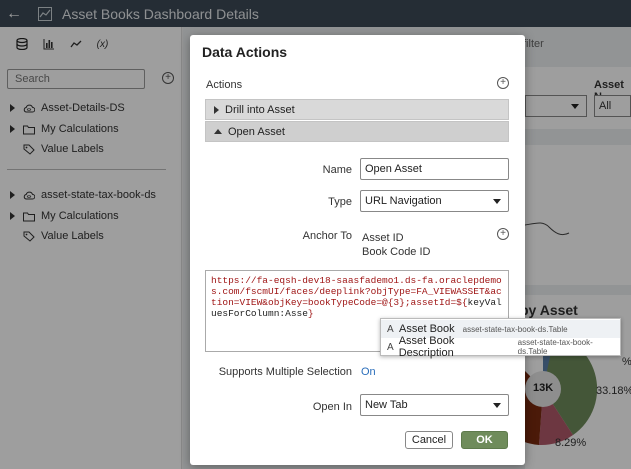 The width and height of the screenshot is (631, 469). Describe the element at coordinates (332, 407) in the screenshot. I see `open-in-label: Open In` at that location.